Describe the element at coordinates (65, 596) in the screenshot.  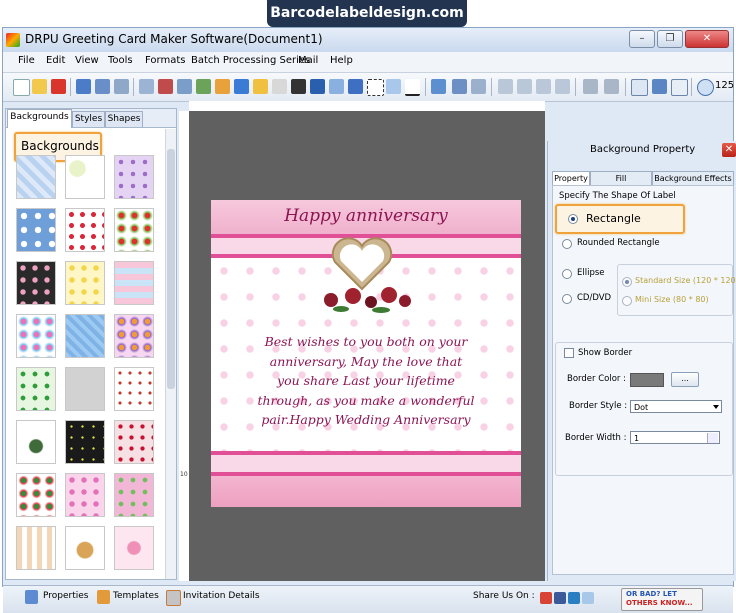
I see `properties-tab: Properties` at that location.